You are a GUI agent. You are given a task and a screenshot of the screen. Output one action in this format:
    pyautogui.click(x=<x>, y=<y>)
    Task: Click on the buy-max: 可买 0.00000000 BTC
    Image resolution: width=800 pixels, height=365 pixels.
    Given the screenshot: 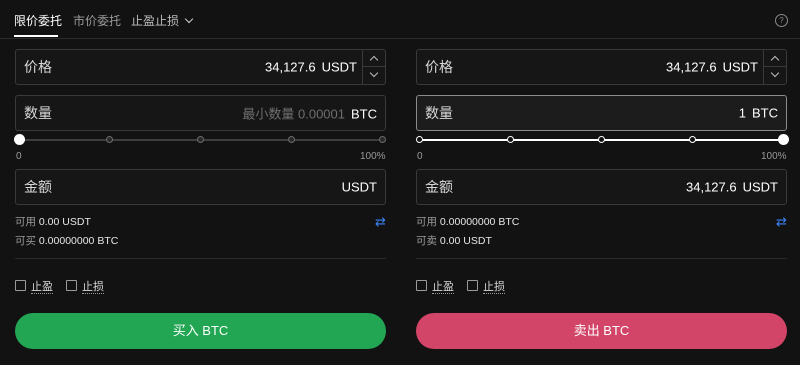 What is the action you would take?
    pyautogui.click(x=66, y=240)
    